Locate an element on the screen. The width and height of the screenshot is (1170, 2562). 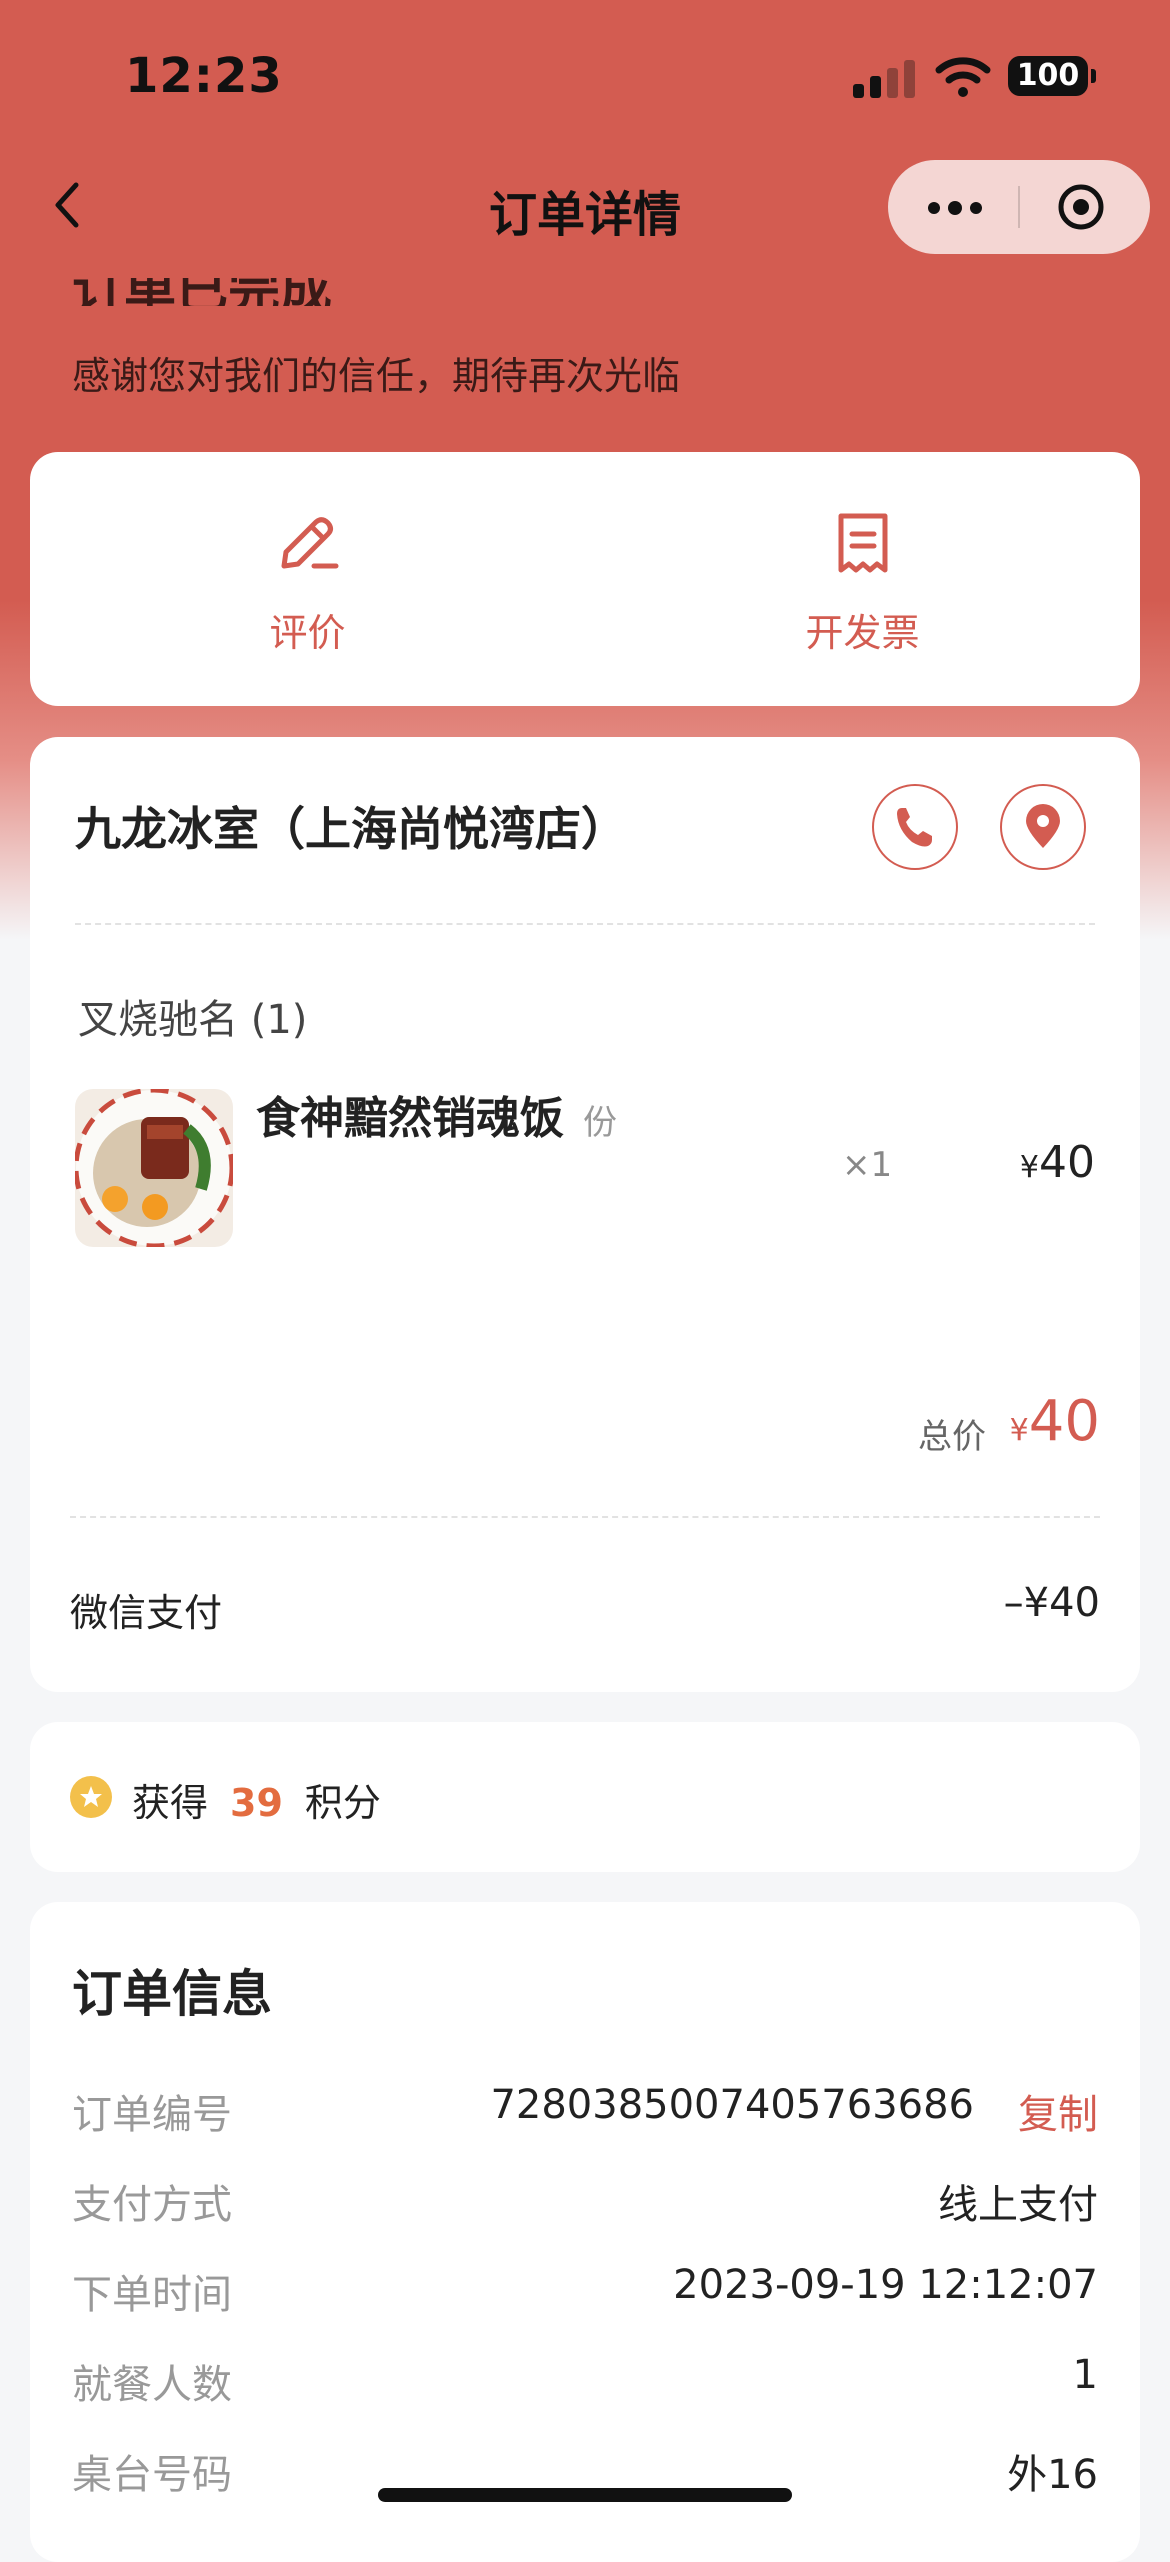
invoice-label: 开发票 is located at coordinates (862, 633).